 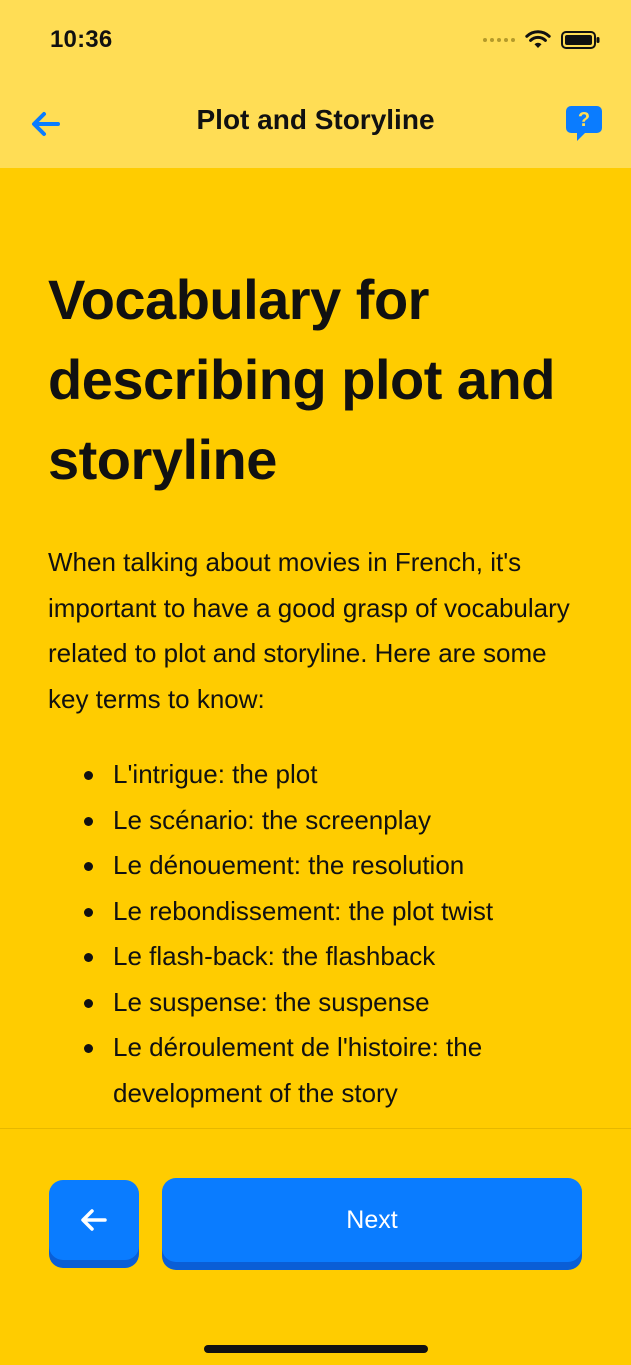 I want to click on help-icon: ?, so click(x=584, y=124).